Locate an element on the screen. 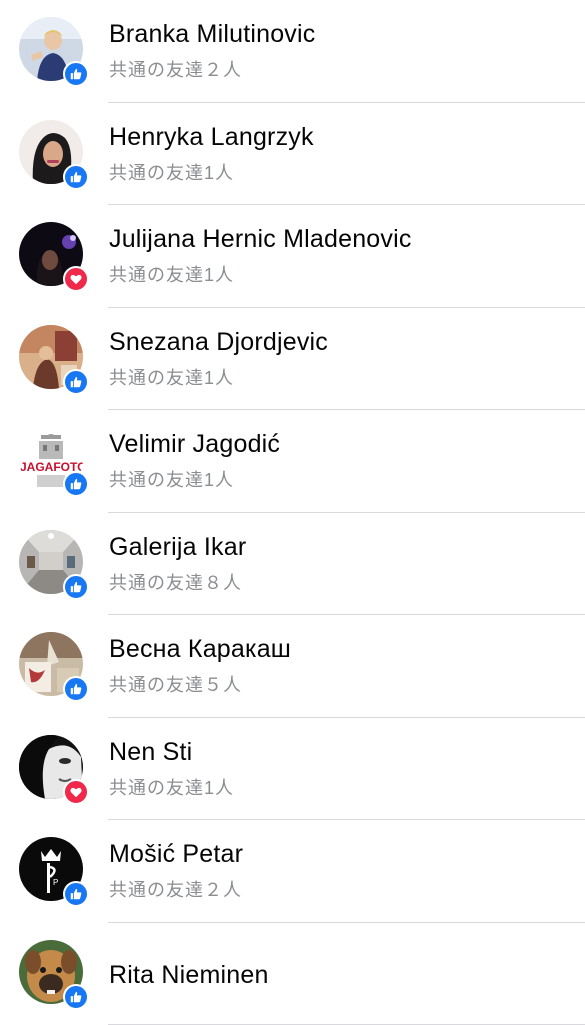  mutual-friends-count: 共通の友達５人 is located at coordinates (175, 684).